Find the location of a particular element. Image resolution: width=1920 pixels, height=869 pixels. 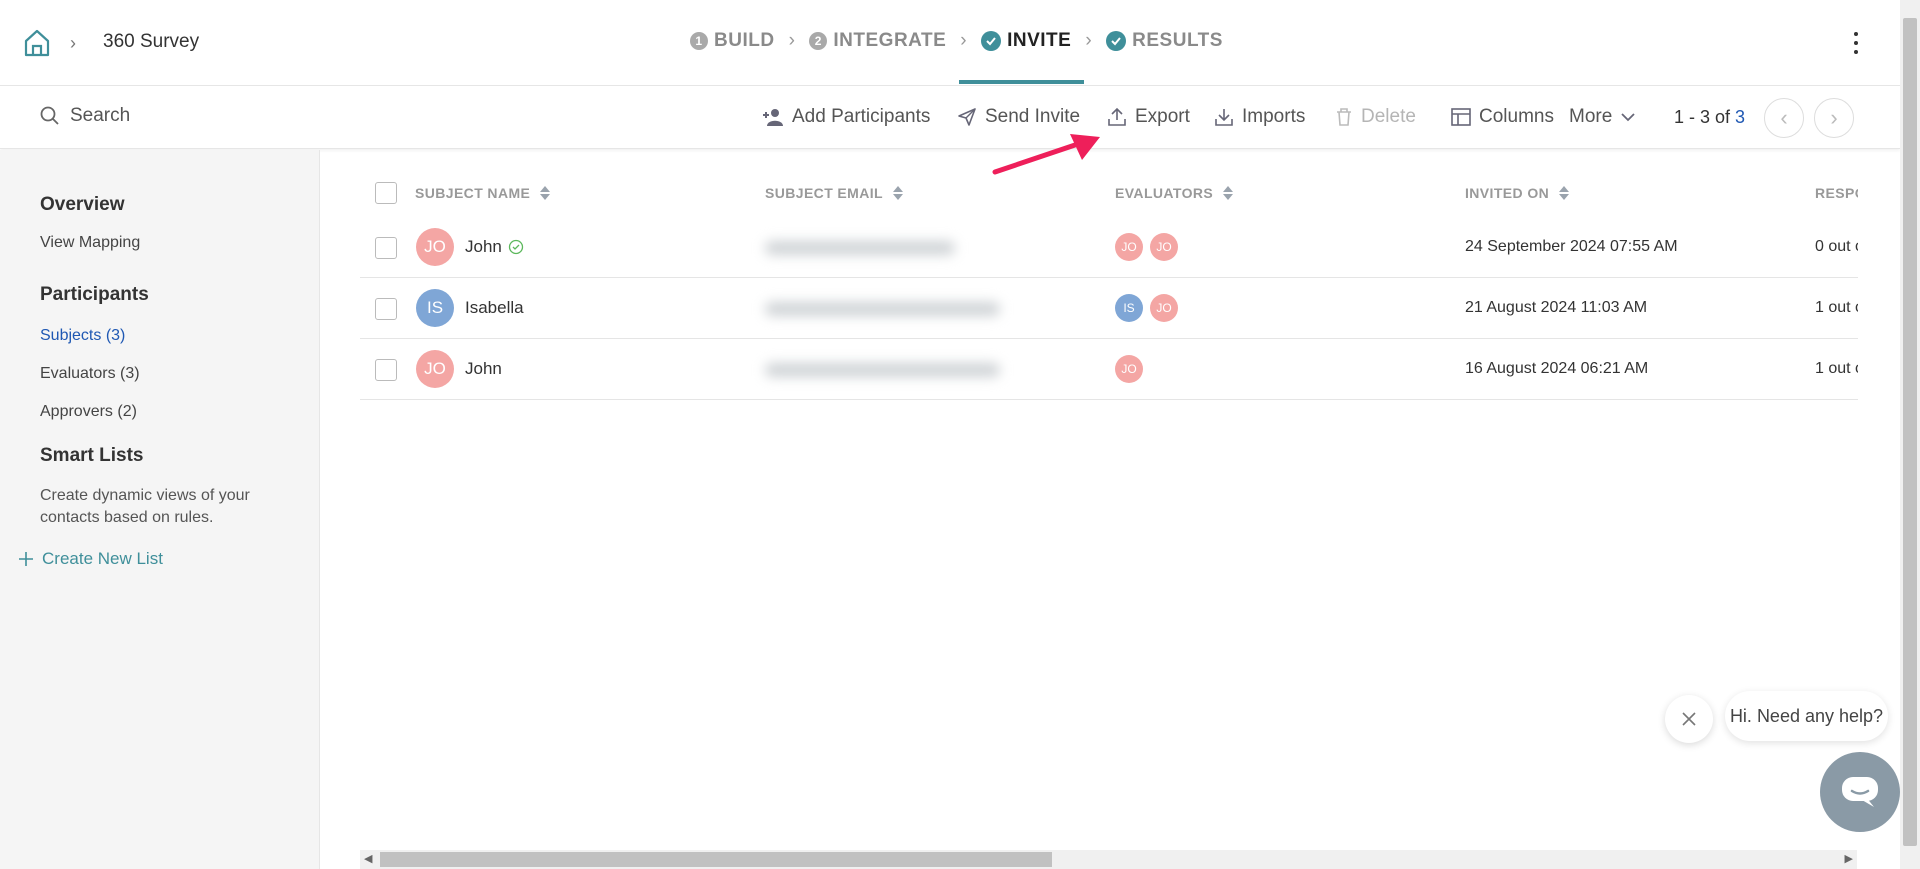

create-new-list-label: Create New List is located at coordinates (102, 558).